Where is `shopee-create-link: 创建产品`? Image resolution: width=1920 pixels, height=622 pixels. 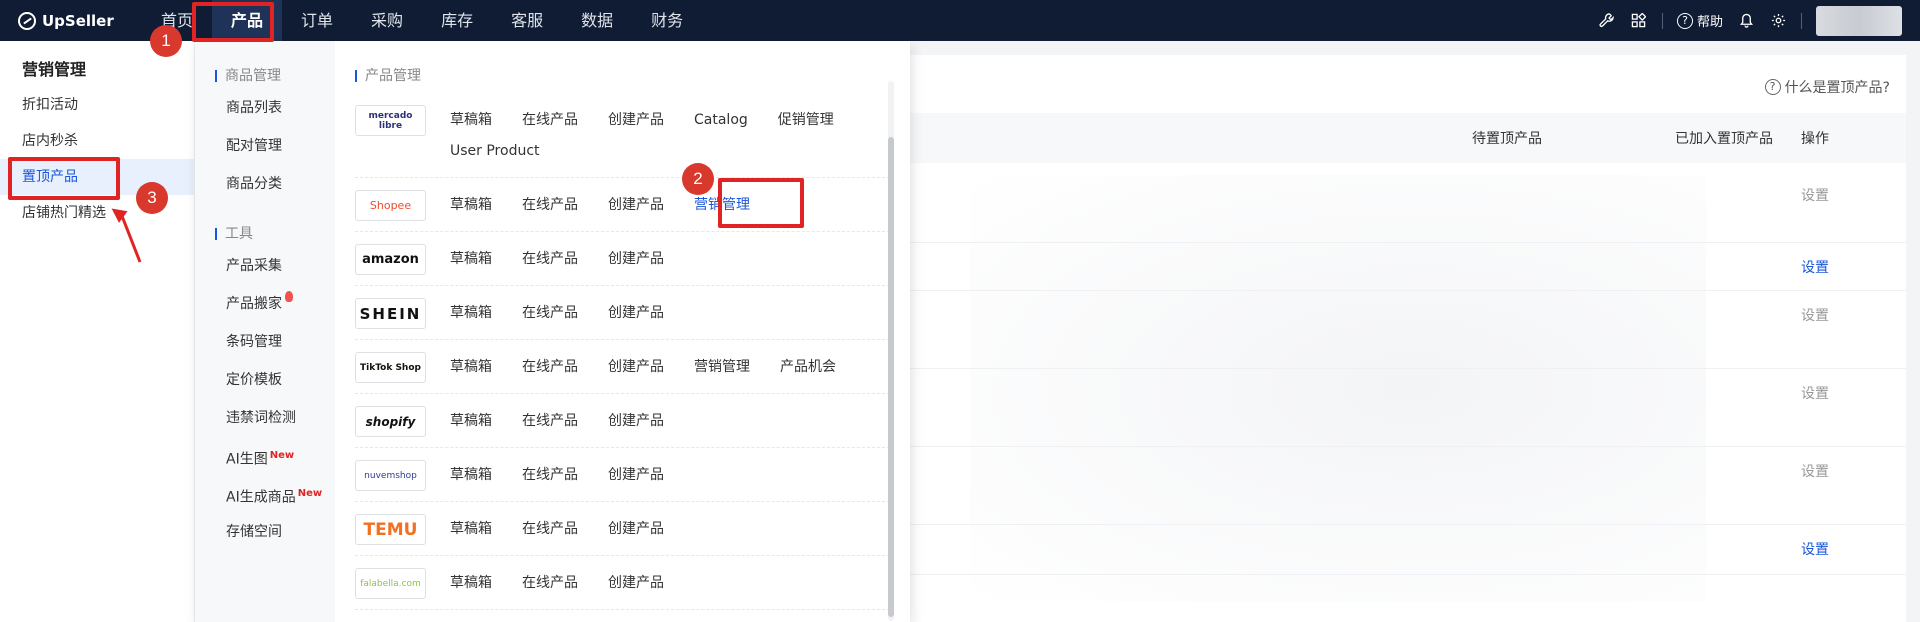
shopee-create-link: 创建产品 is located at coordinates (636, 205).